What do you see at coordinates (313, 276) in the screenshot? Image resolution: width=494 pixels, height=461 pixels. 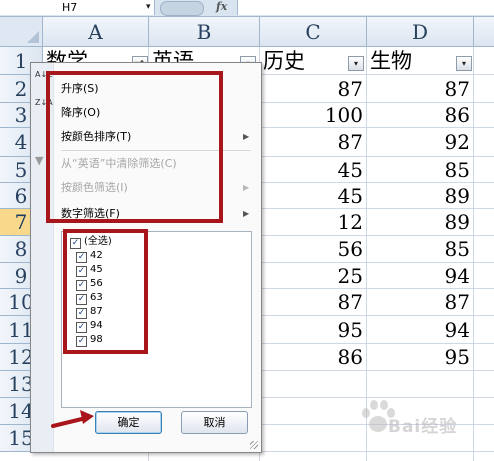 I see `cell-c9: 25` at bounding box center [313, 276].